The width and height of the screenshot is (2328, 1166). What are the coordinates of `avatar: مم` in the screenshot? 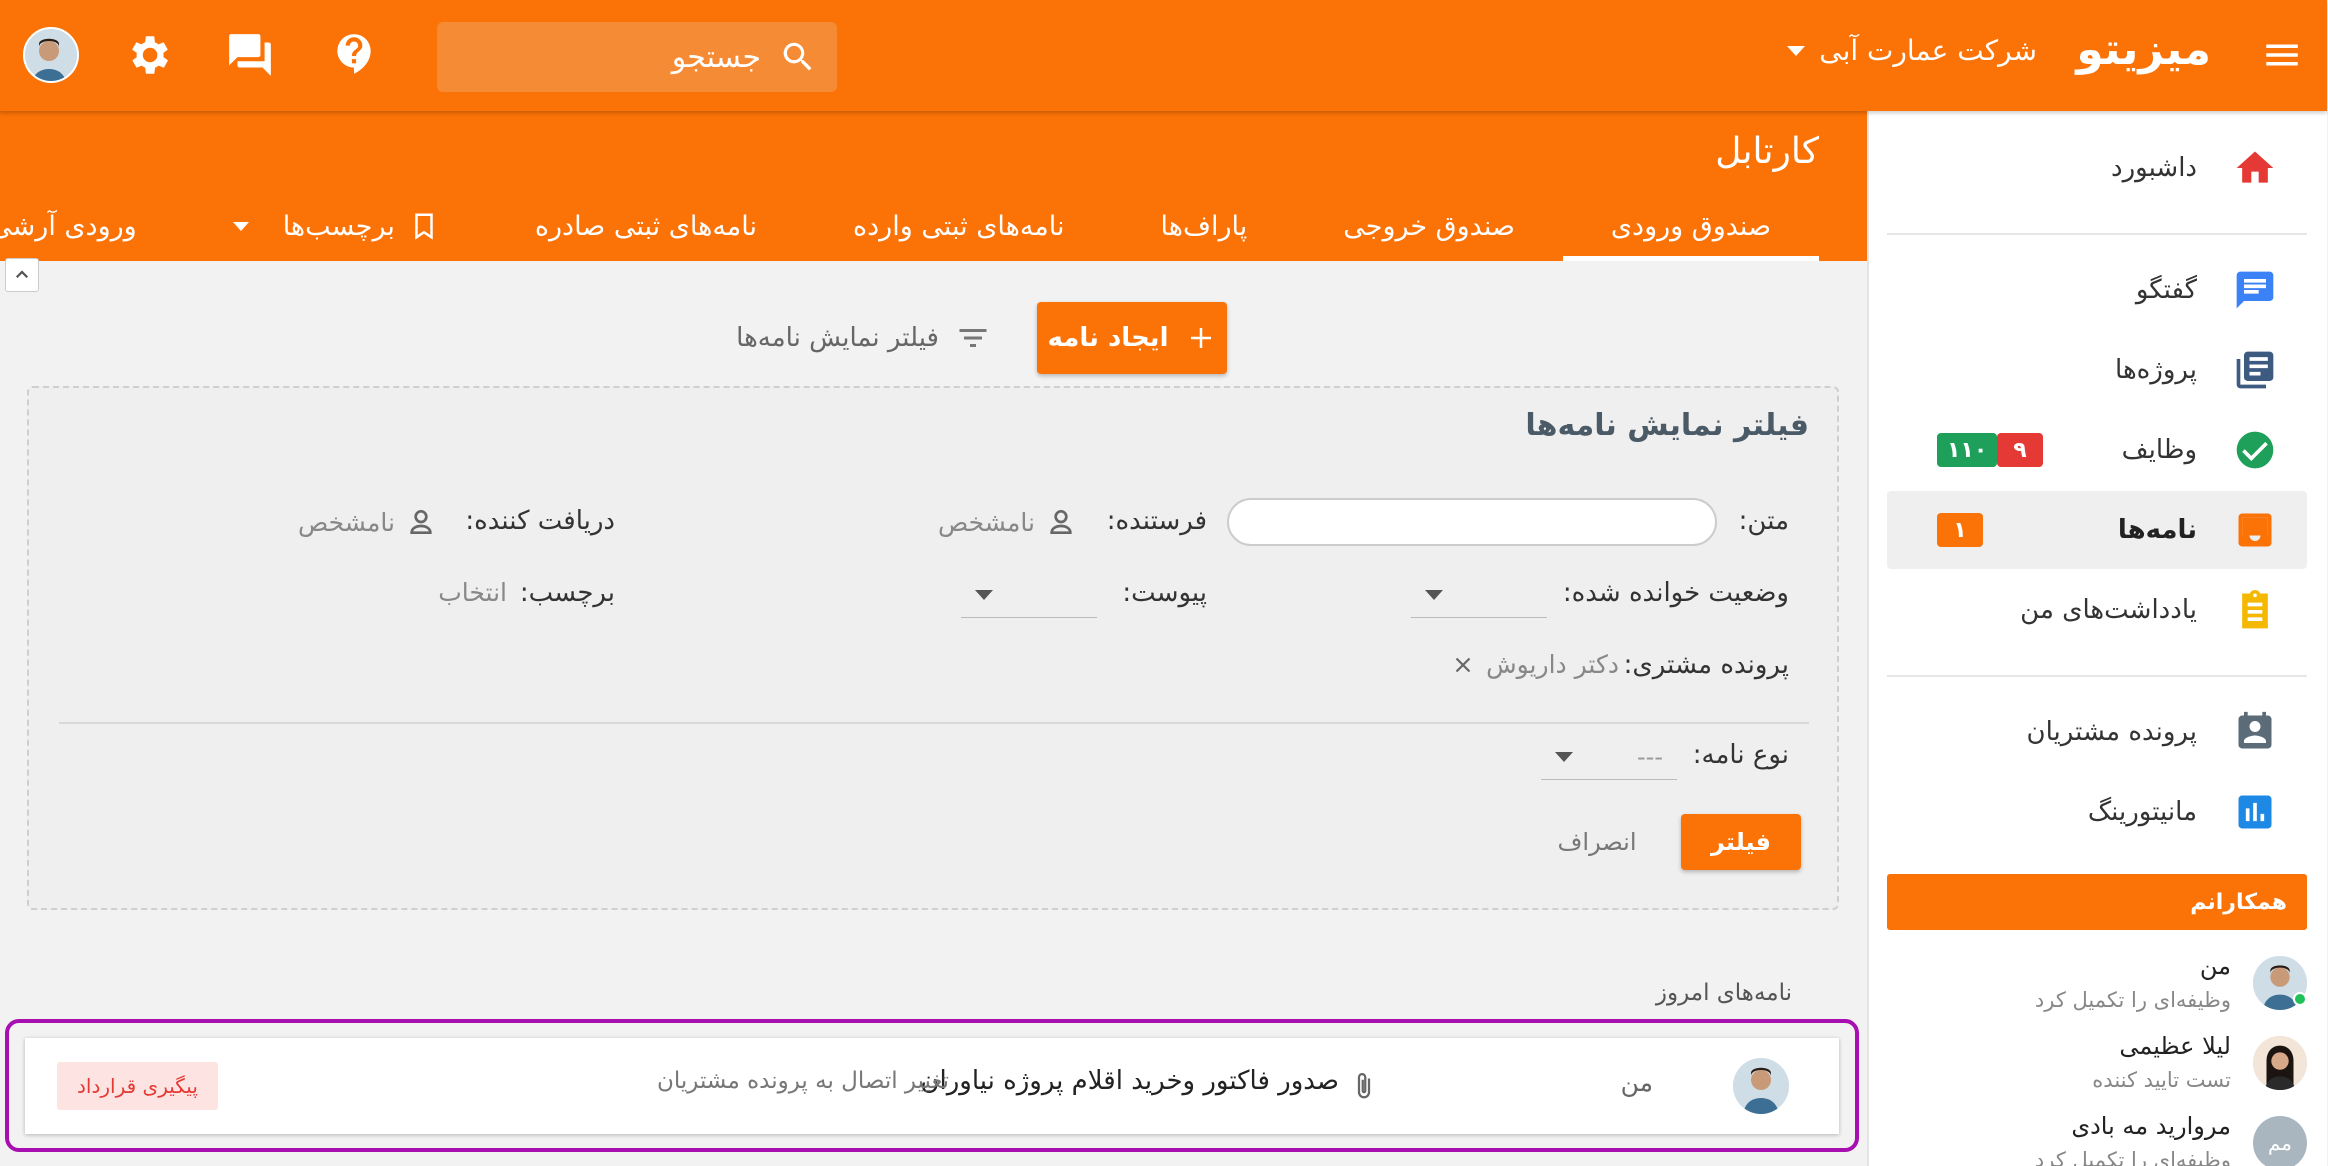 It's located at (2281, 1141).